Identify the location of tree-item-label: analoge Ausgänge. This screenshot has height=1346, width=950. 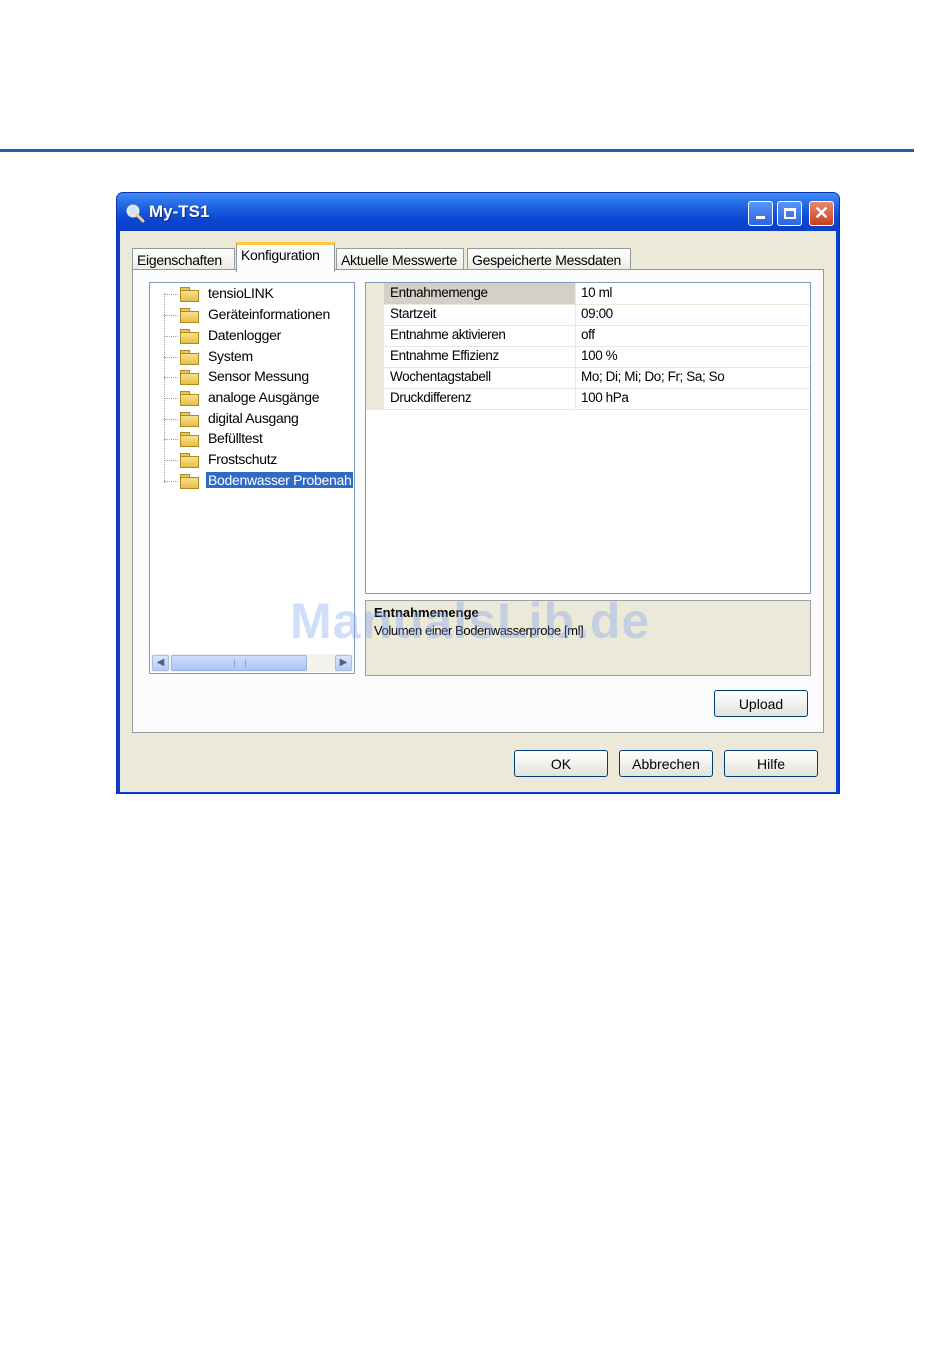
(264, 397).